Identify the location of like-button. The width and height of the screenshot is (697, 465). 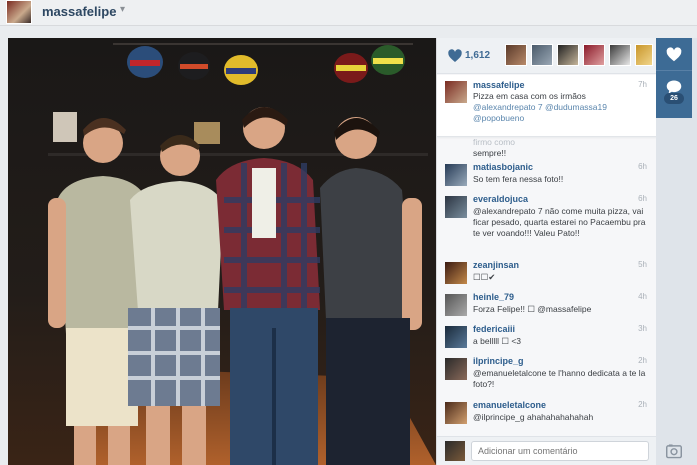
(674, 54).